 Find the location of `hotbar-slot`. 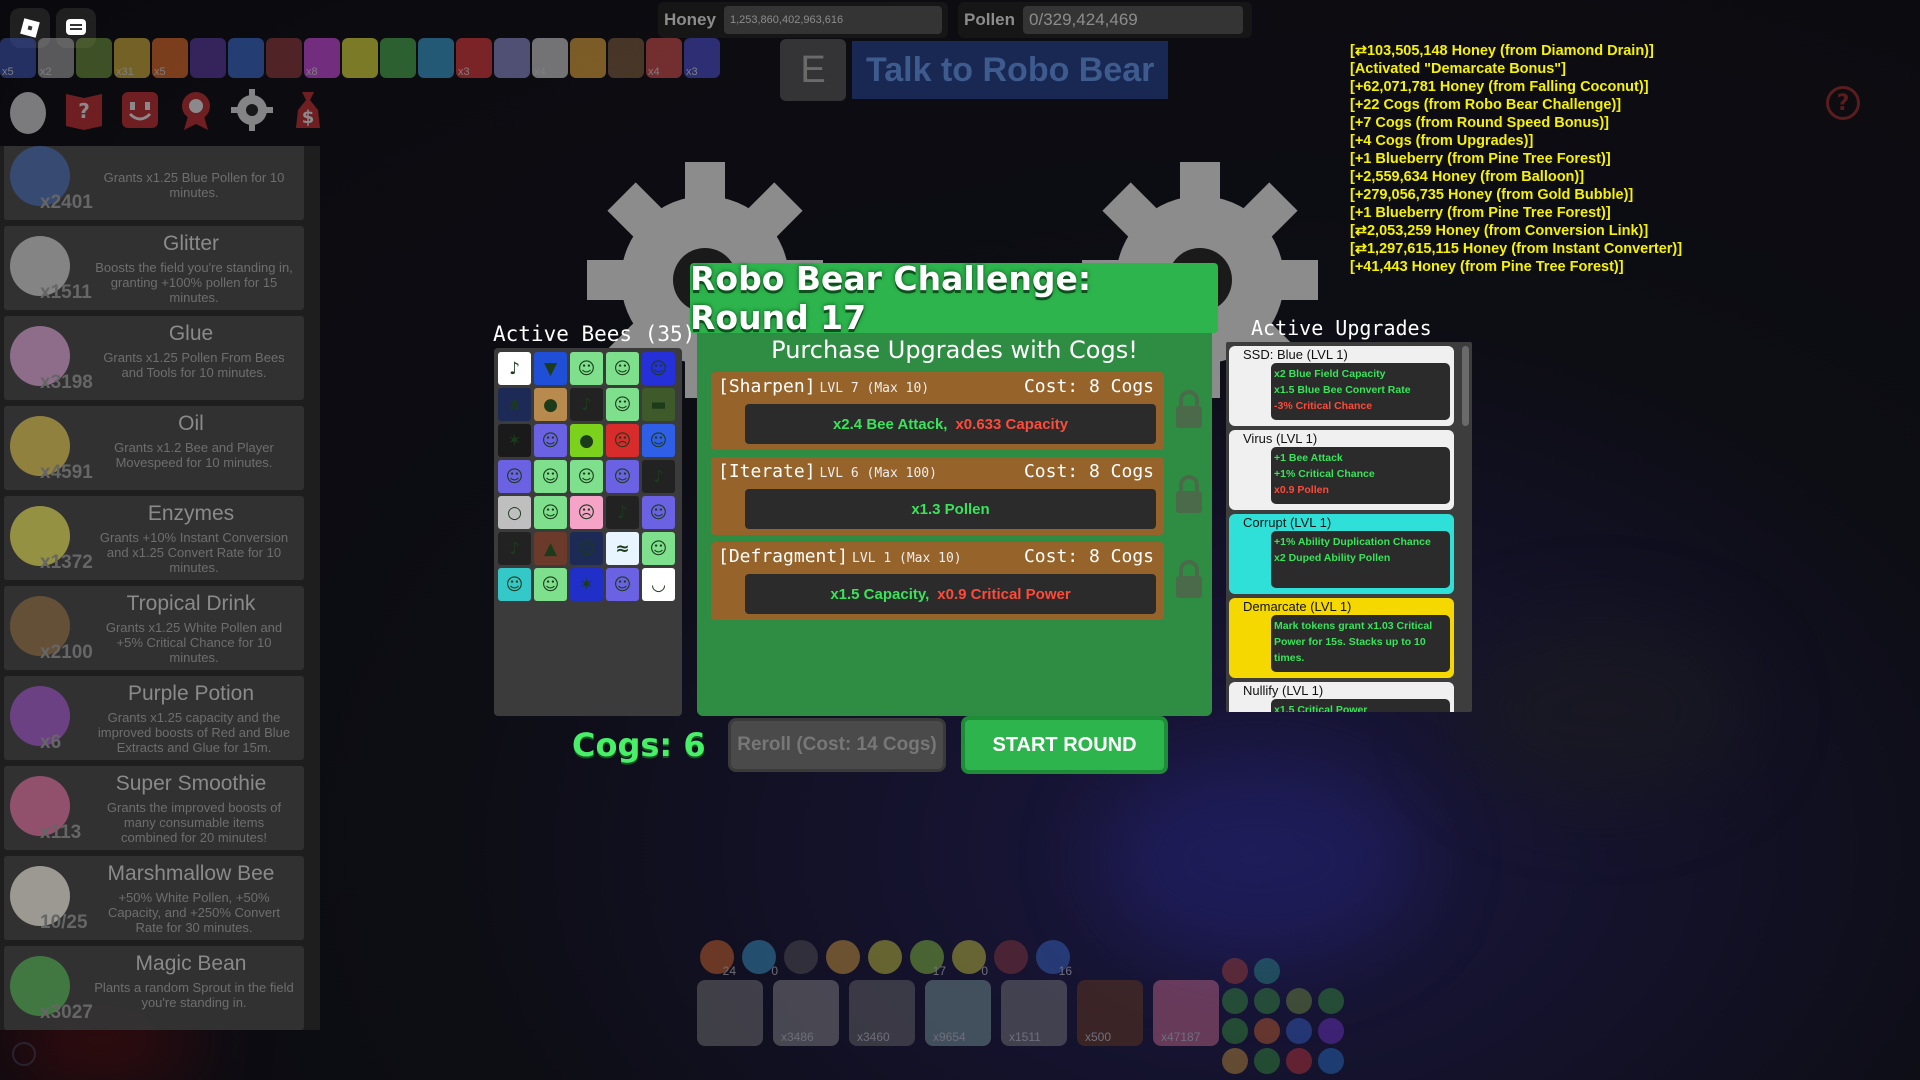

hotbar-slot is located at coordinates (730, 1013).